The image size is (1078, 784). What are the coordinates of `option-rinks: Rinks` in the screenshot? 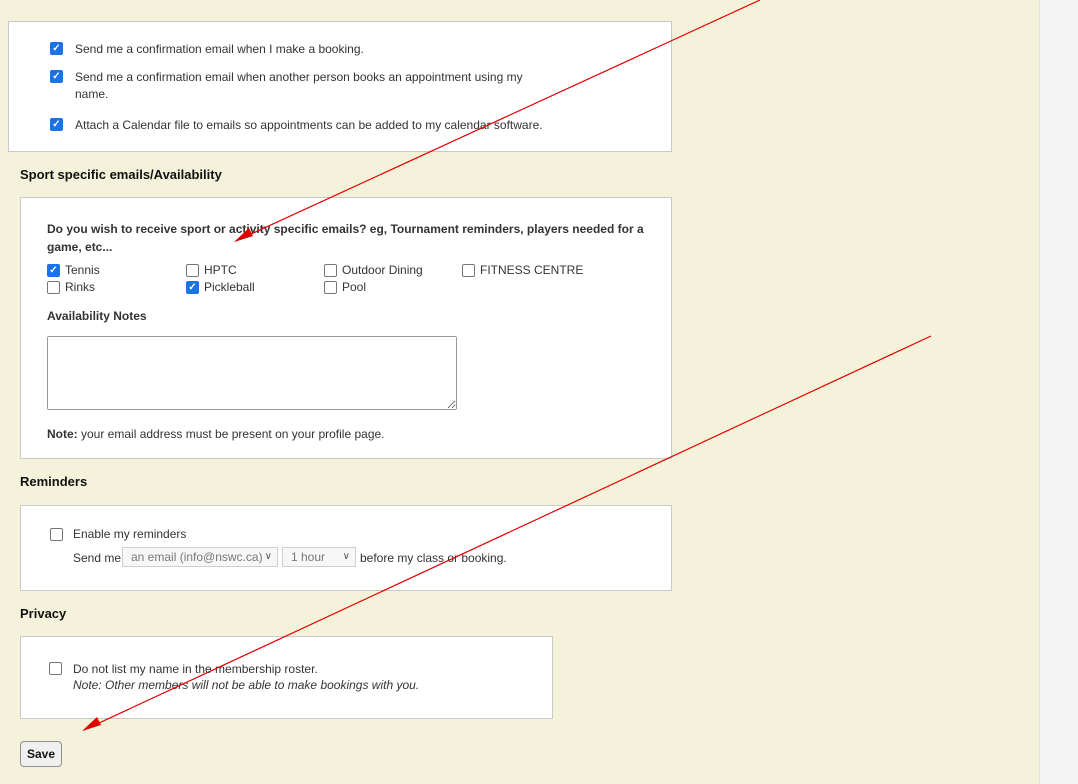 It's located at (71, 287).